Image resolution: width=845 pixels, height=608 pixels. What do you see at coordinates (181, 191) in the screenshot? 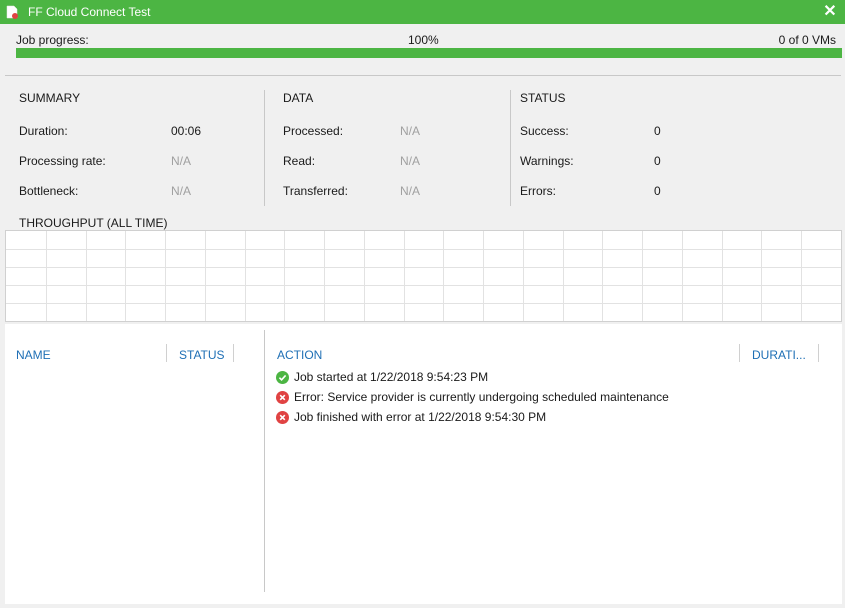
I see `bottleneck-value: N/A` at bounding box center [181, 191].